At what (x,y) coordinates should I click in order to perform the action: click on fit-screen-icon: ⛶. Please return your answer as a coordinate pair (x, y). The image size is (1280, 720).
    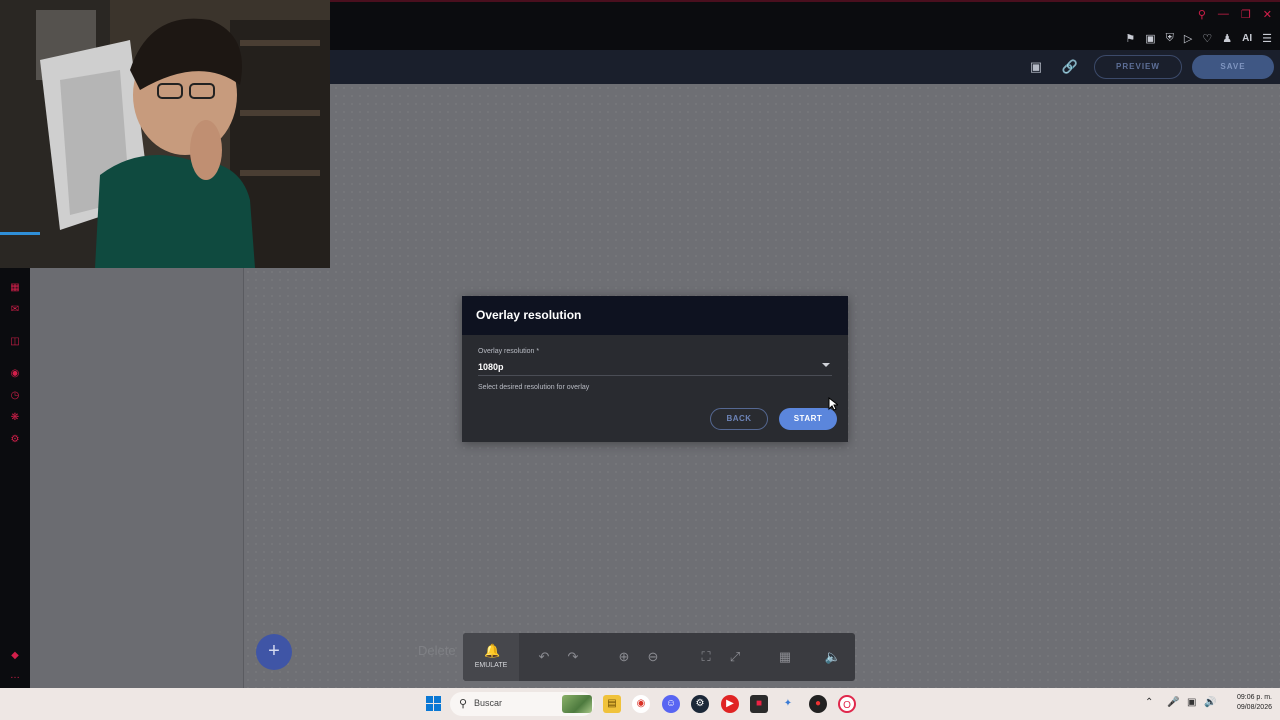
    Looking at the image, I should click on (706, 657).